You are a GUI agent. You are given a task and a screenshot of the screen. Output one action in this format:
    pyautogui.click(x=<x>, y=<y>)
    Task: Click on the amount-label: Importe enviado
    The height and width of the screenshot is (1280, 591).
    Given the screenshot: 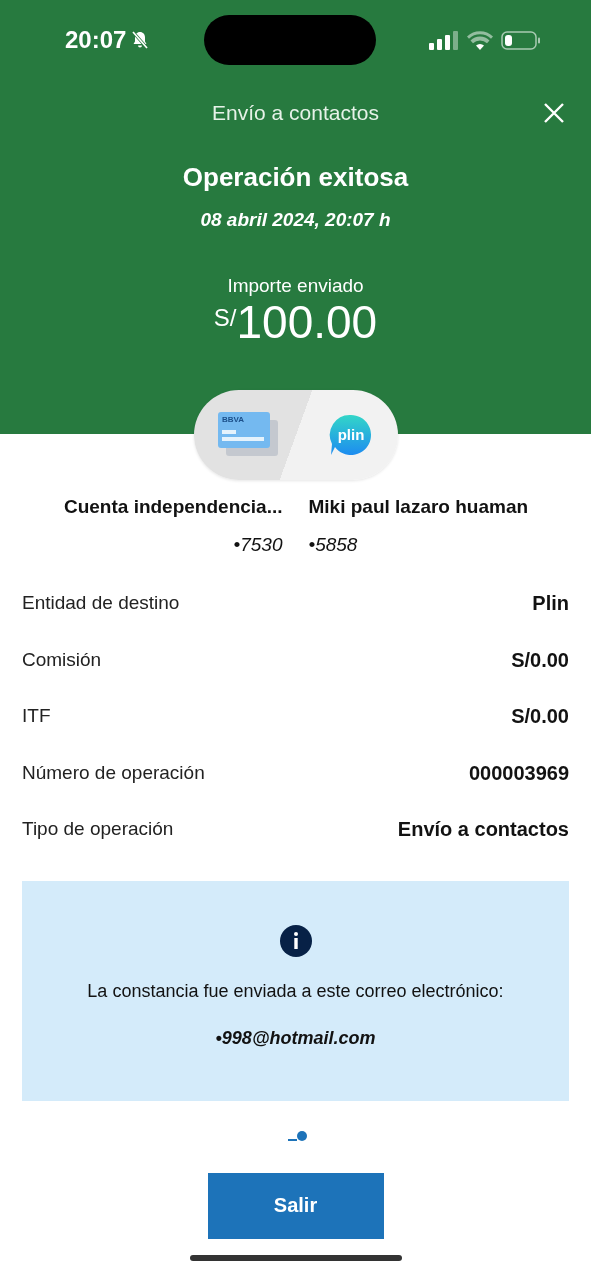 What is the action you would take?
    pyautogui.click(x=295, y=286)
    